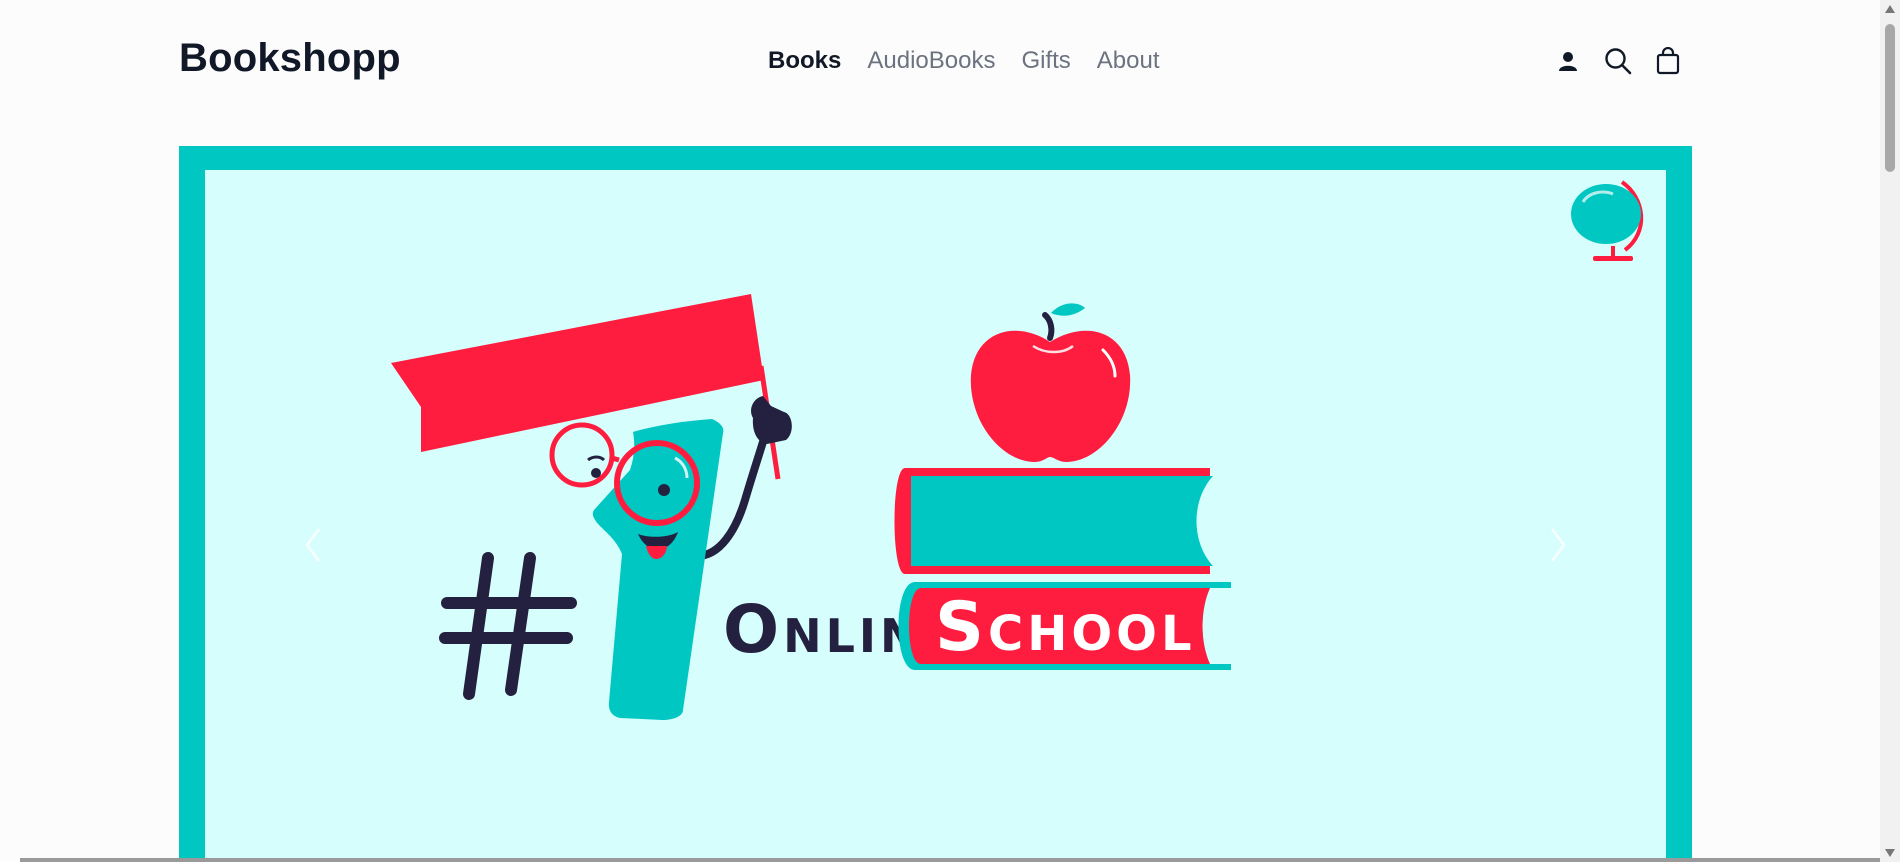  Describe the element at coordinates (1053, 521) in the screenshot. I see `book-top` at that location.